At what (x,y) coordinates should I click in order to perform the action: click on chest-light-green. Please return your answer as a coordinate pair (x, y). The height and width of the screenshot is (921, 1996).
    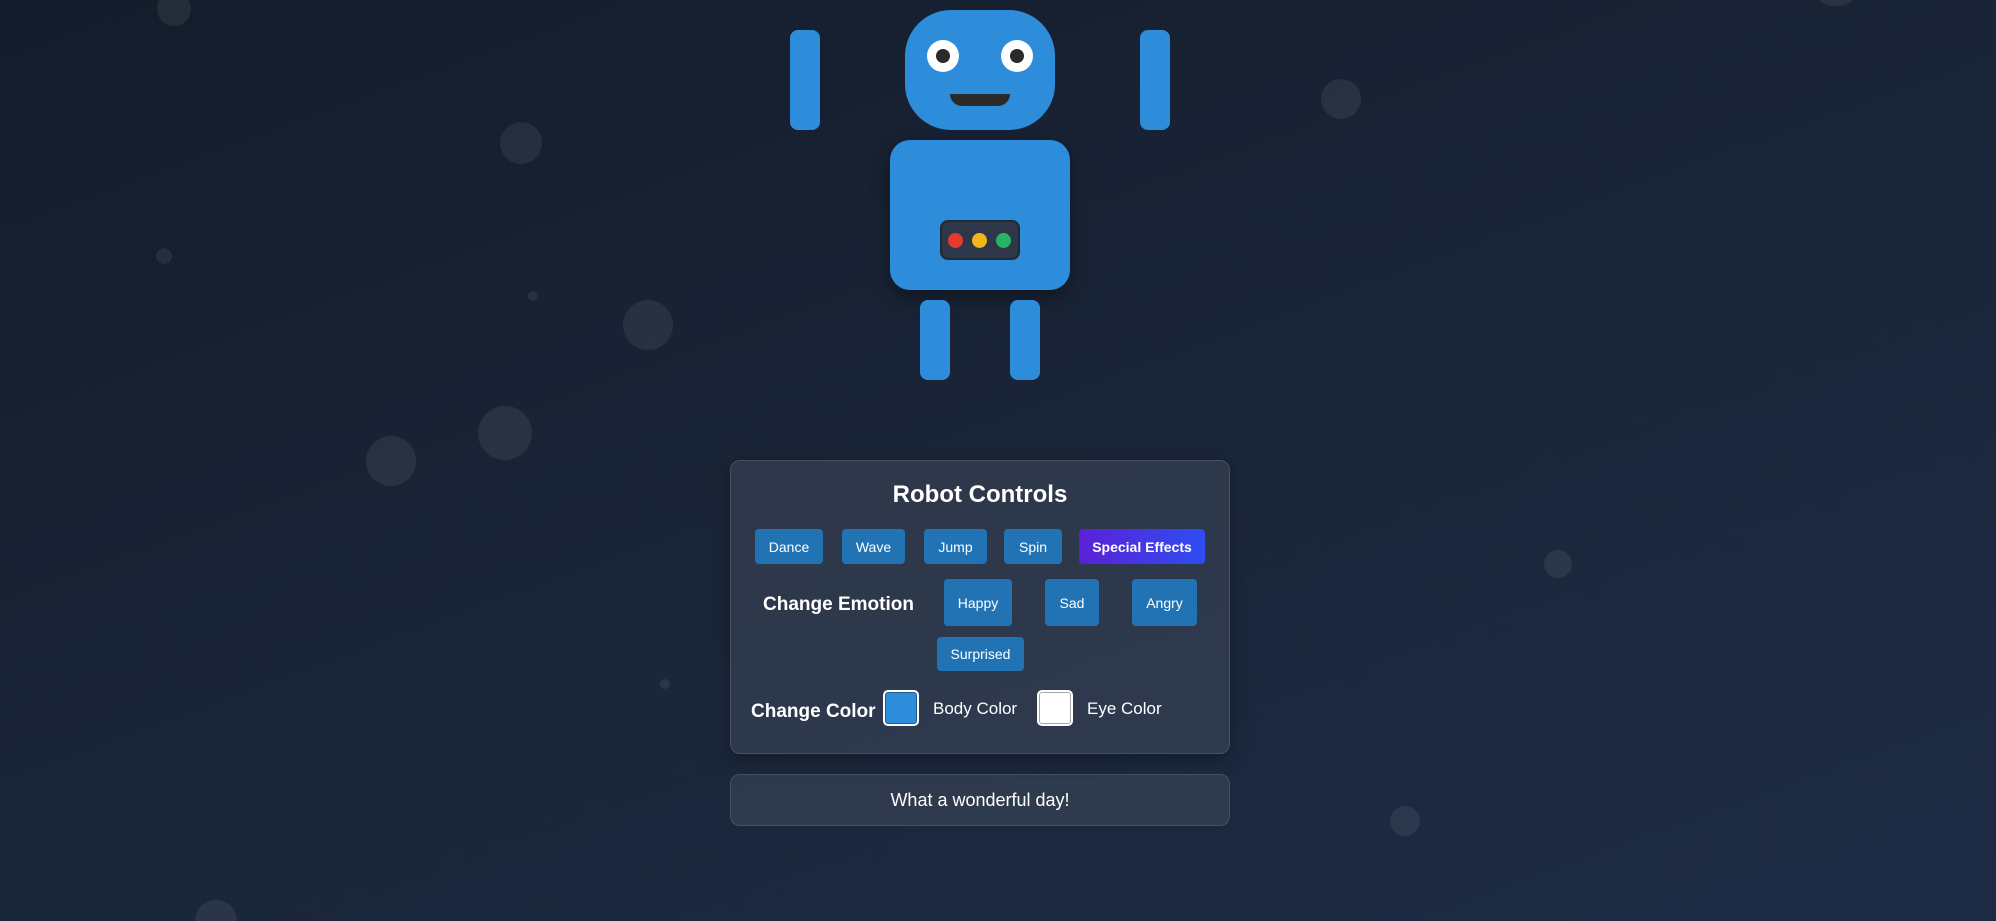
    Looking at the image, I should click on (1003, 240).